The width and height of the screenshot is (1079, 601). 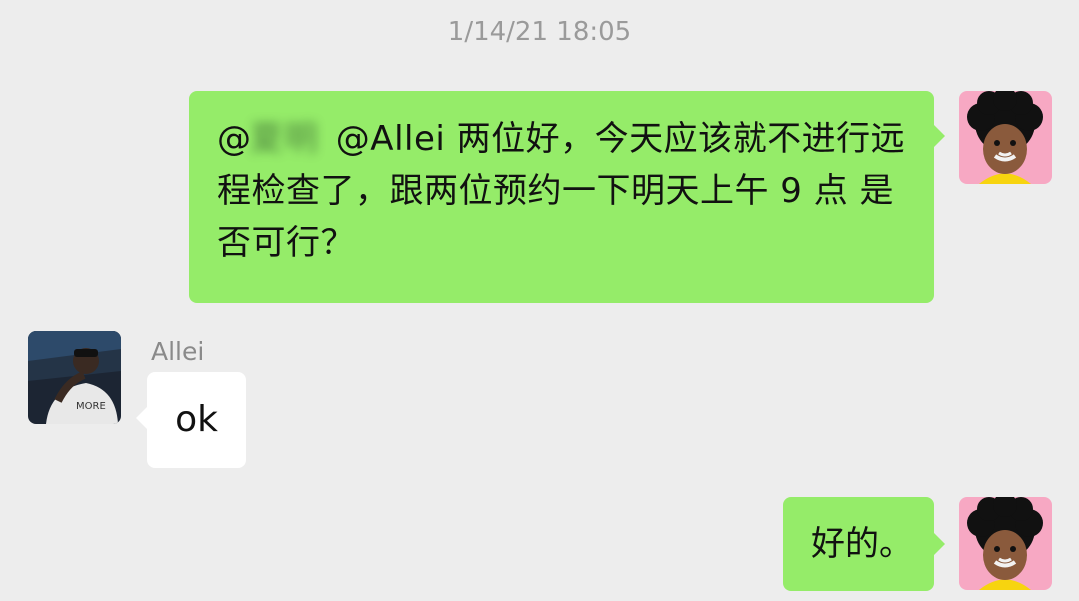 What do you see at coordinates (178, 351) in the screenshot?
I see `sender-name: Allei` at bounding box center [178, 351].